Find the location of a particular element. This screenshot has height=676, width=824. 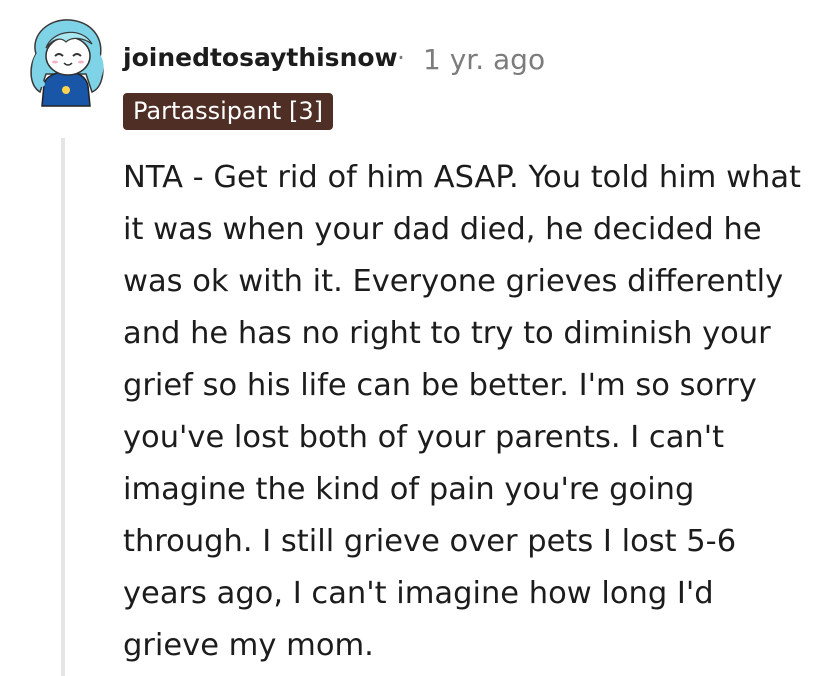

user-flair-badge: Partassipant [3] is located at coordinates (228, 111).